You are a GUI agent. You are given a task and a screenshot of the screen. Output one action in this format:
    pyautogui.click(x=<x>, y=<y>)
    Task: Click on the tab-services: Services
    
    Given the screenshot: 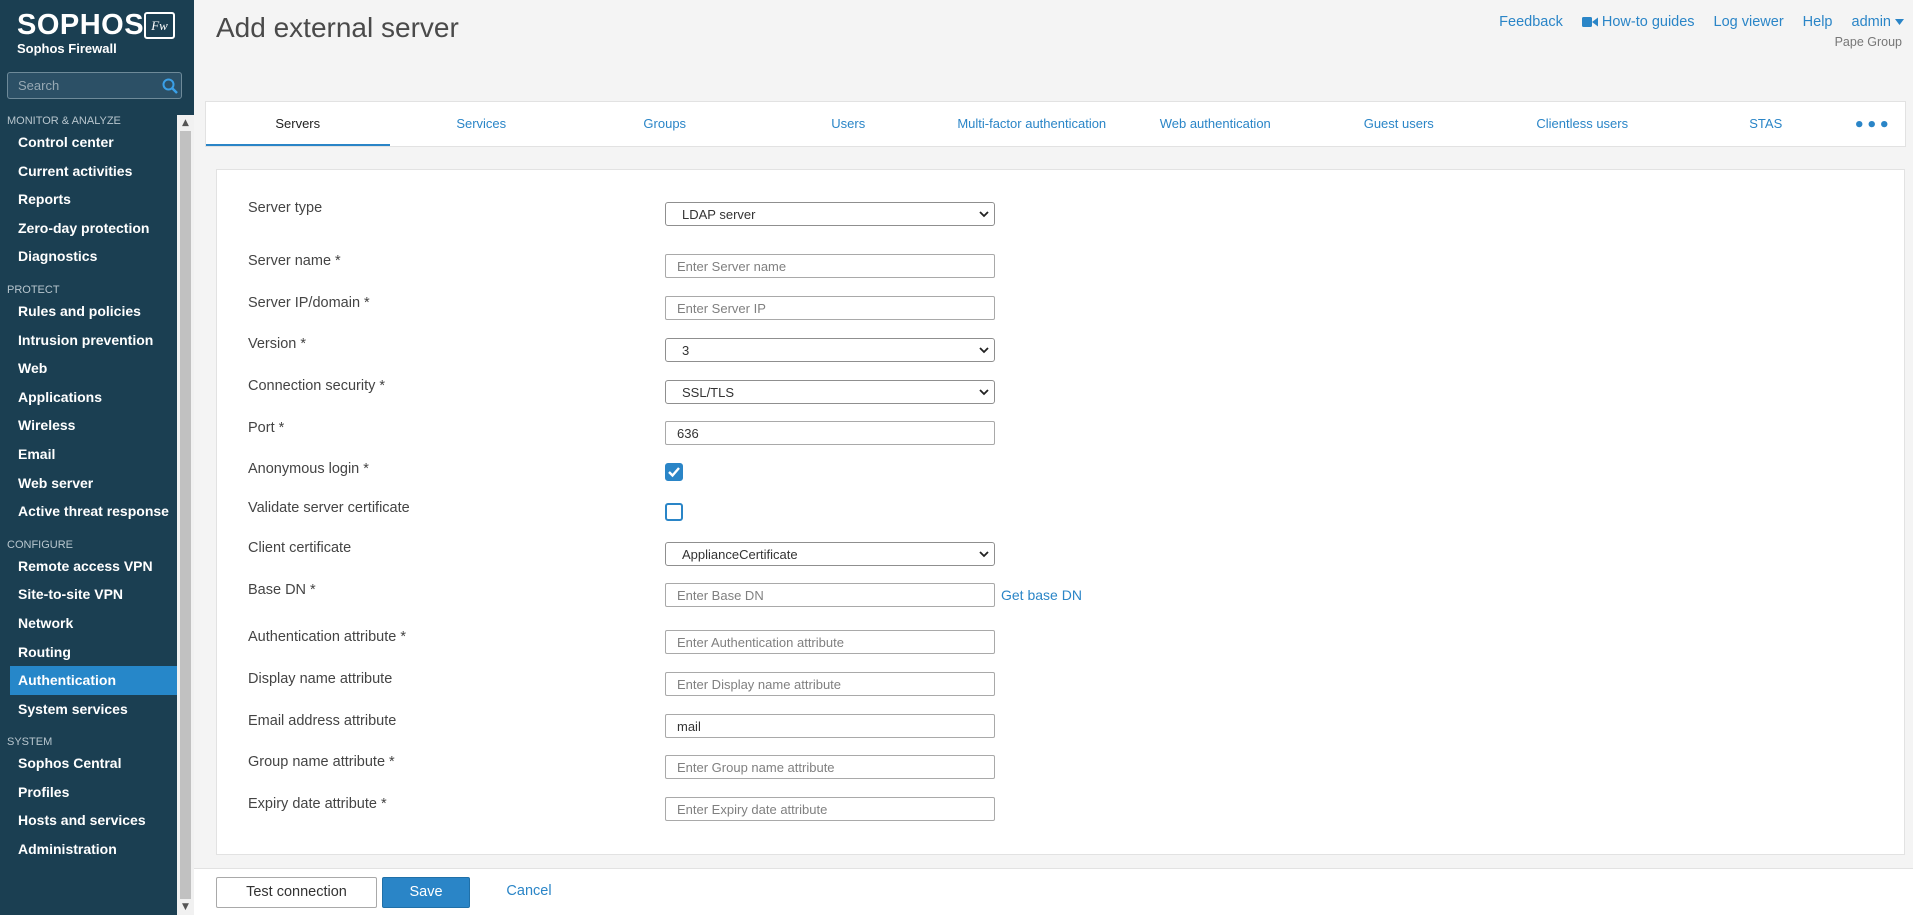 What is the action you would take?
    pyautogui.click(x=482, y=124)
    